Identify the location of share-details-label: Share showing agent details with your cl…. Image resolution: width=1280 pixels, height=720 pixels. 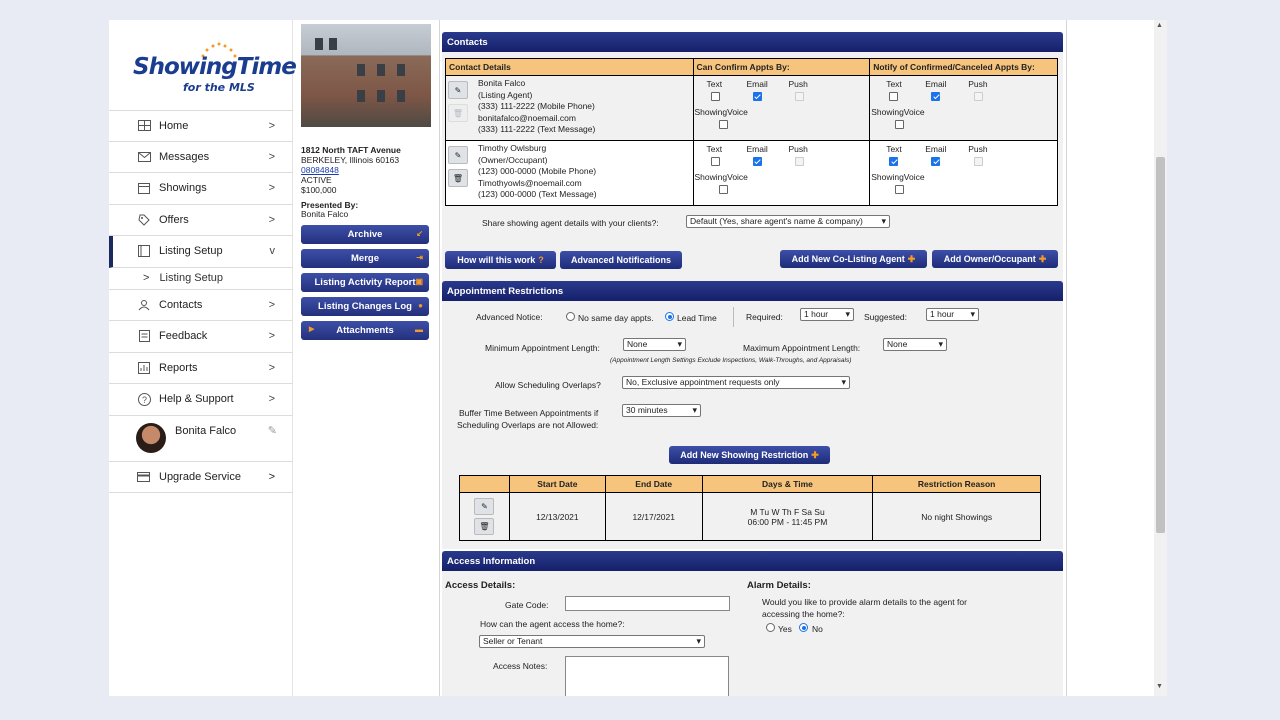
(570, 223).